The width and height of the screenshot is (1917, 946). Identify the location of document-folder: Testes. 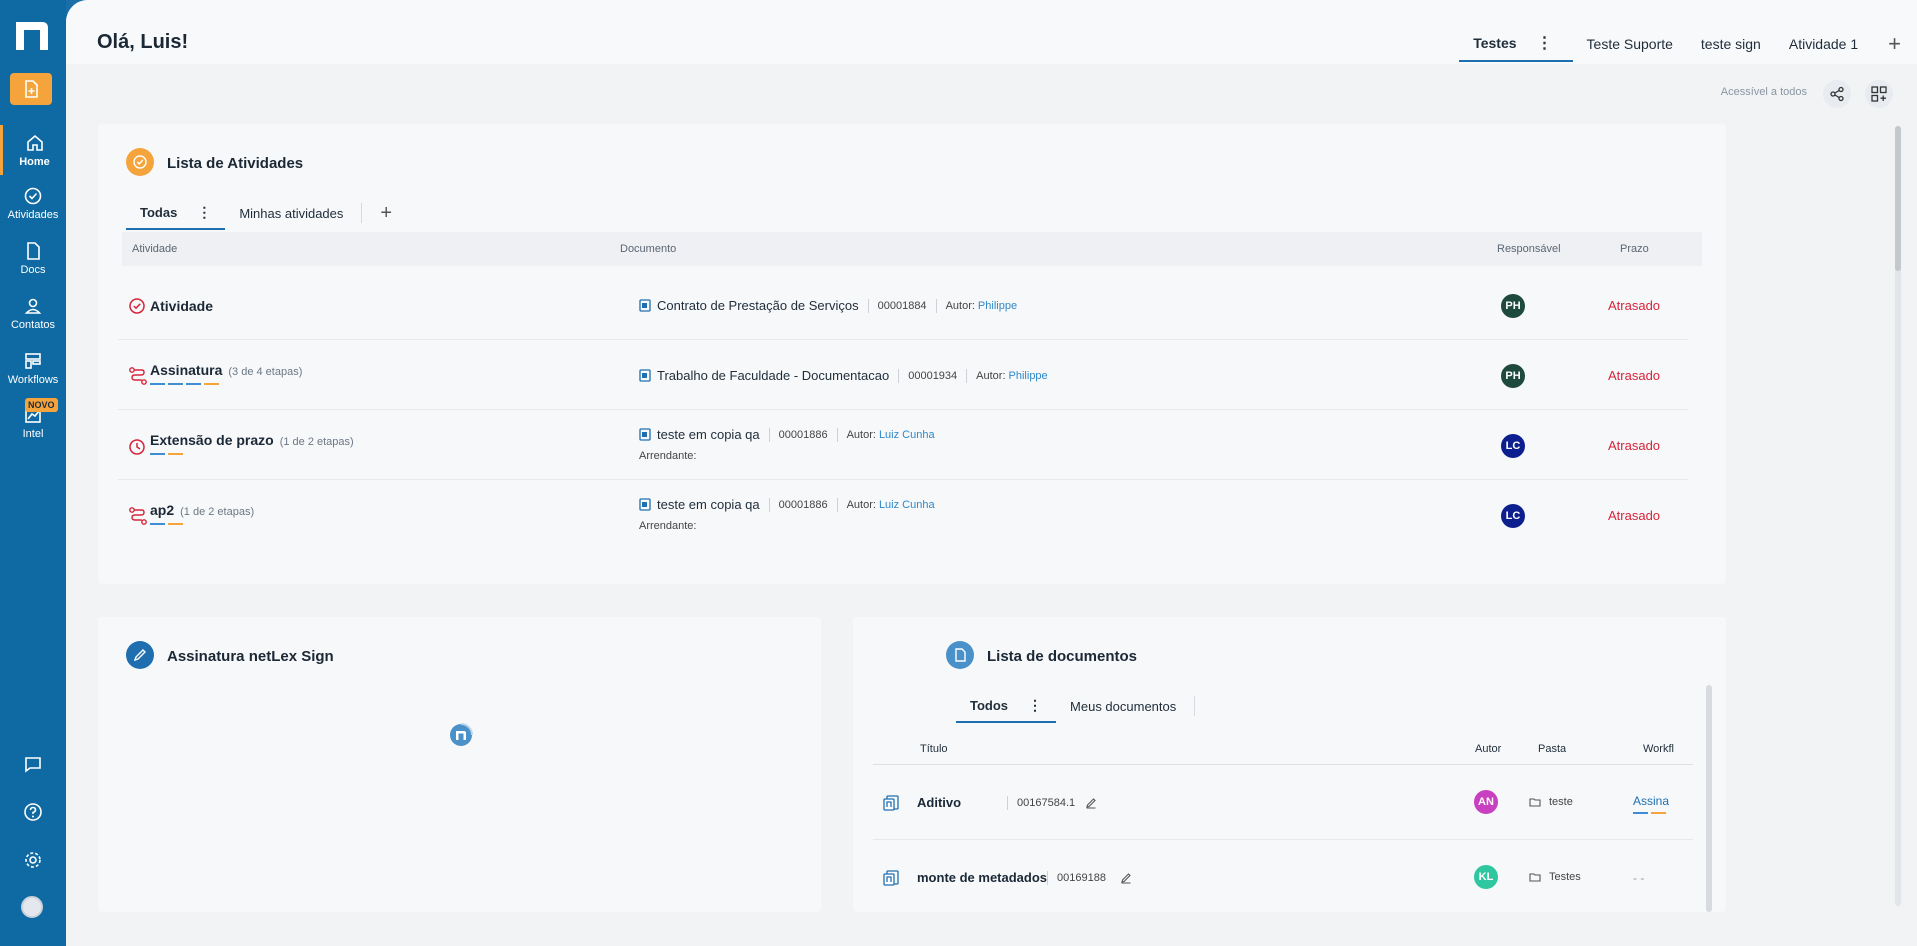
(1555, 877).